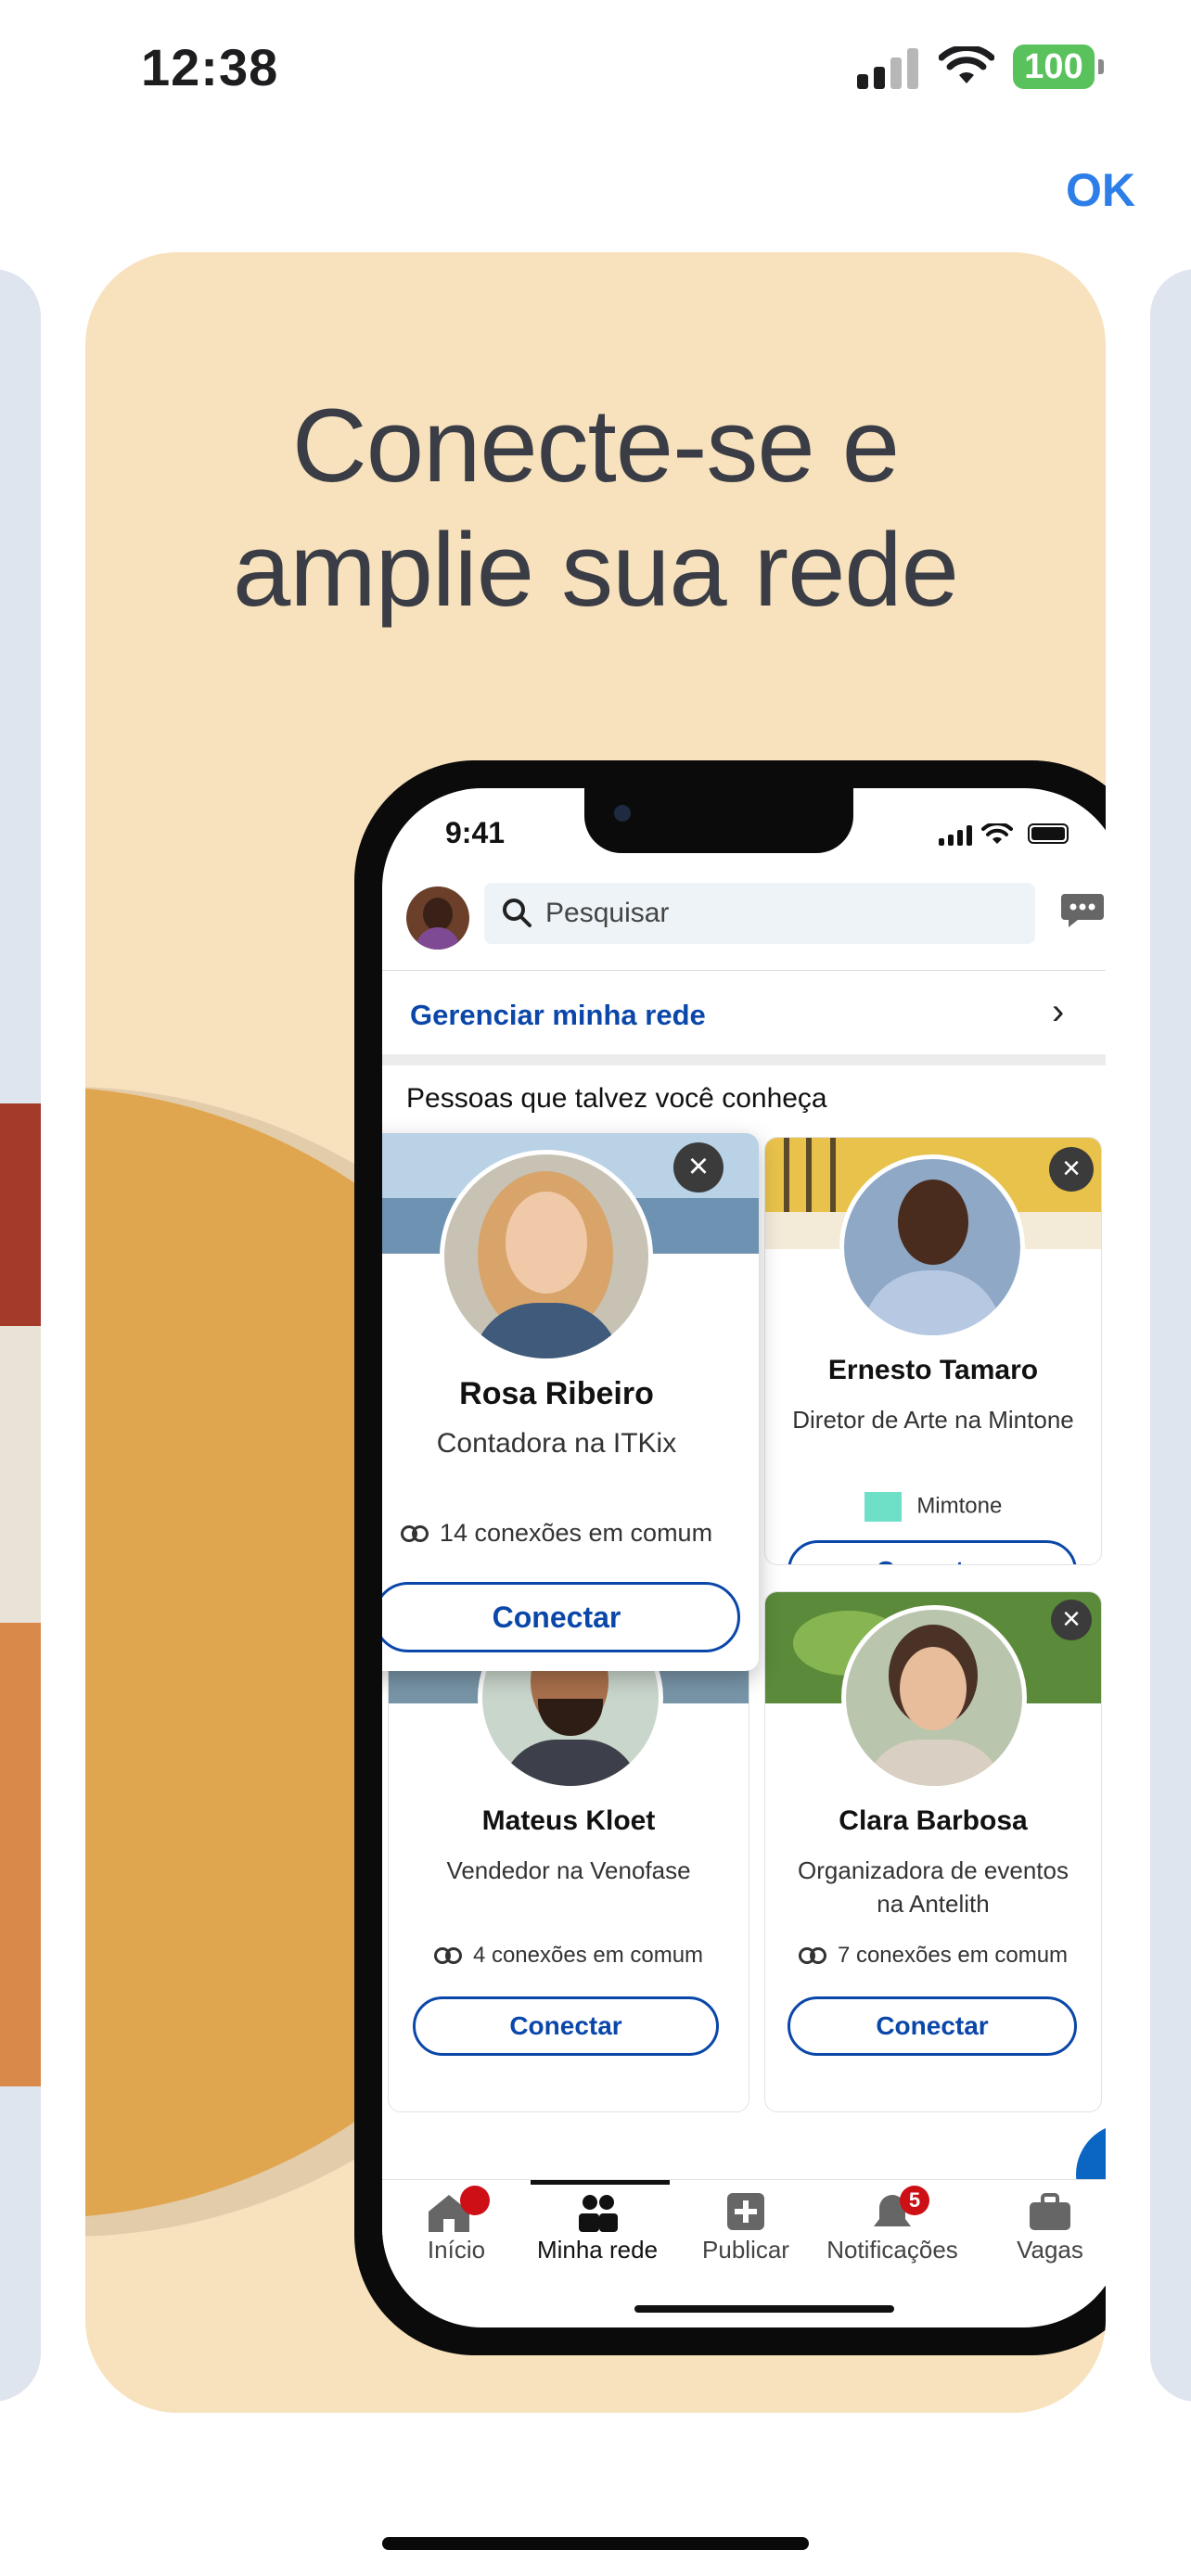 The height and width of the screenshot is (2576, 1191). I want to click on person-name: Rosa Ribeiro, so click(556, 1393).